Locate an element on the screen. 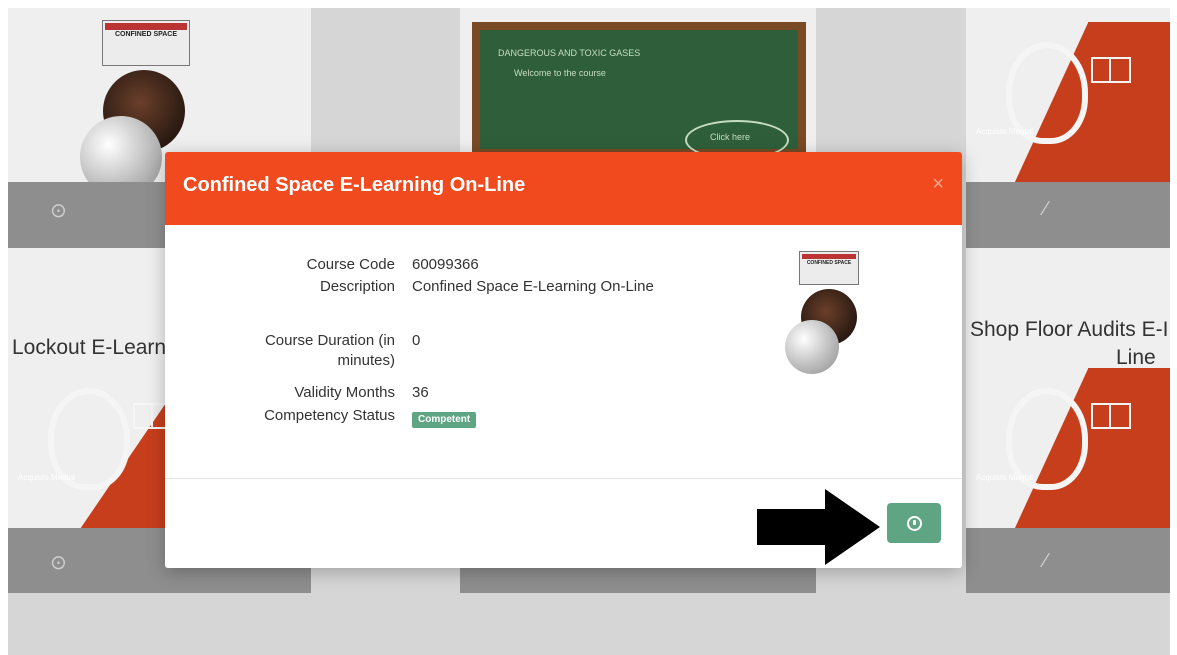  power-icon is located at coordinates (914, 523).